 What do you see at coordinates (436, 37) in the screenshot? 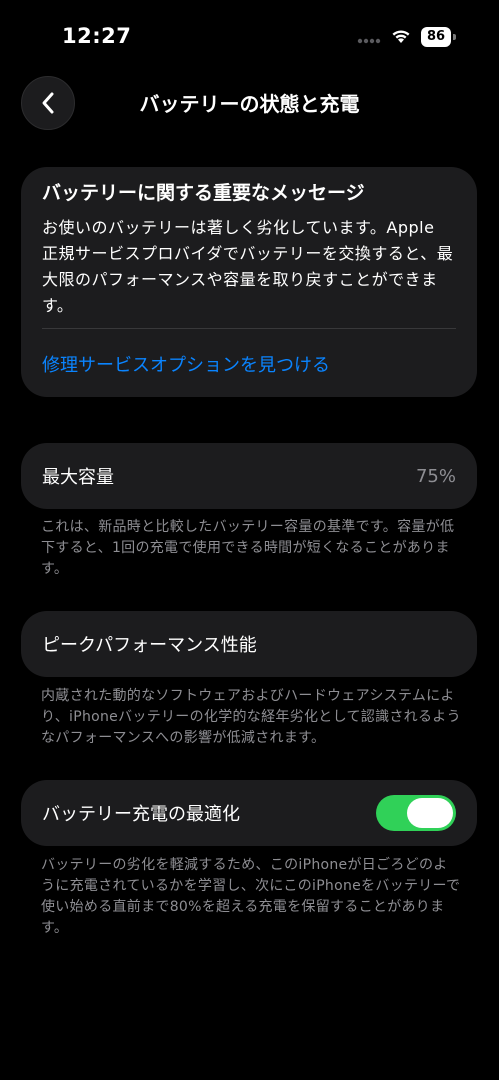
I see `battery-level: 86` at bounding box center [436, 37].